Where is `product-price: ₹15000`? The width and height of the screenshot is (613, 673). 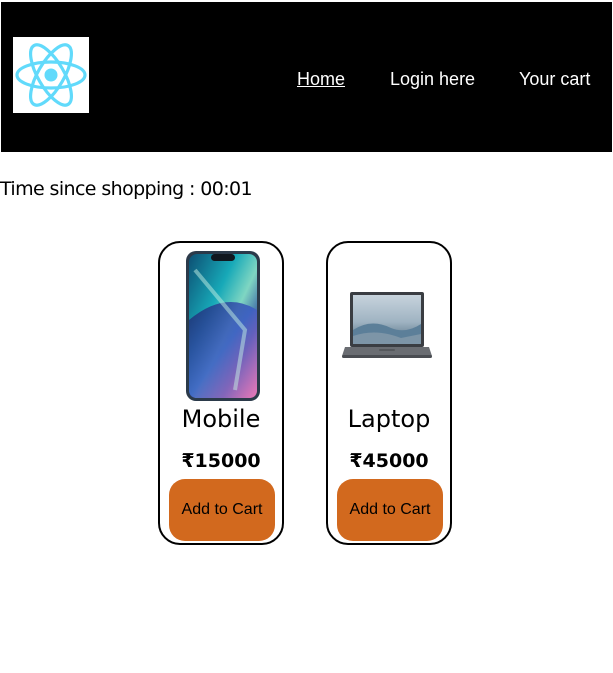
product-price: ₹15000 is located at coordinates (221, 461).